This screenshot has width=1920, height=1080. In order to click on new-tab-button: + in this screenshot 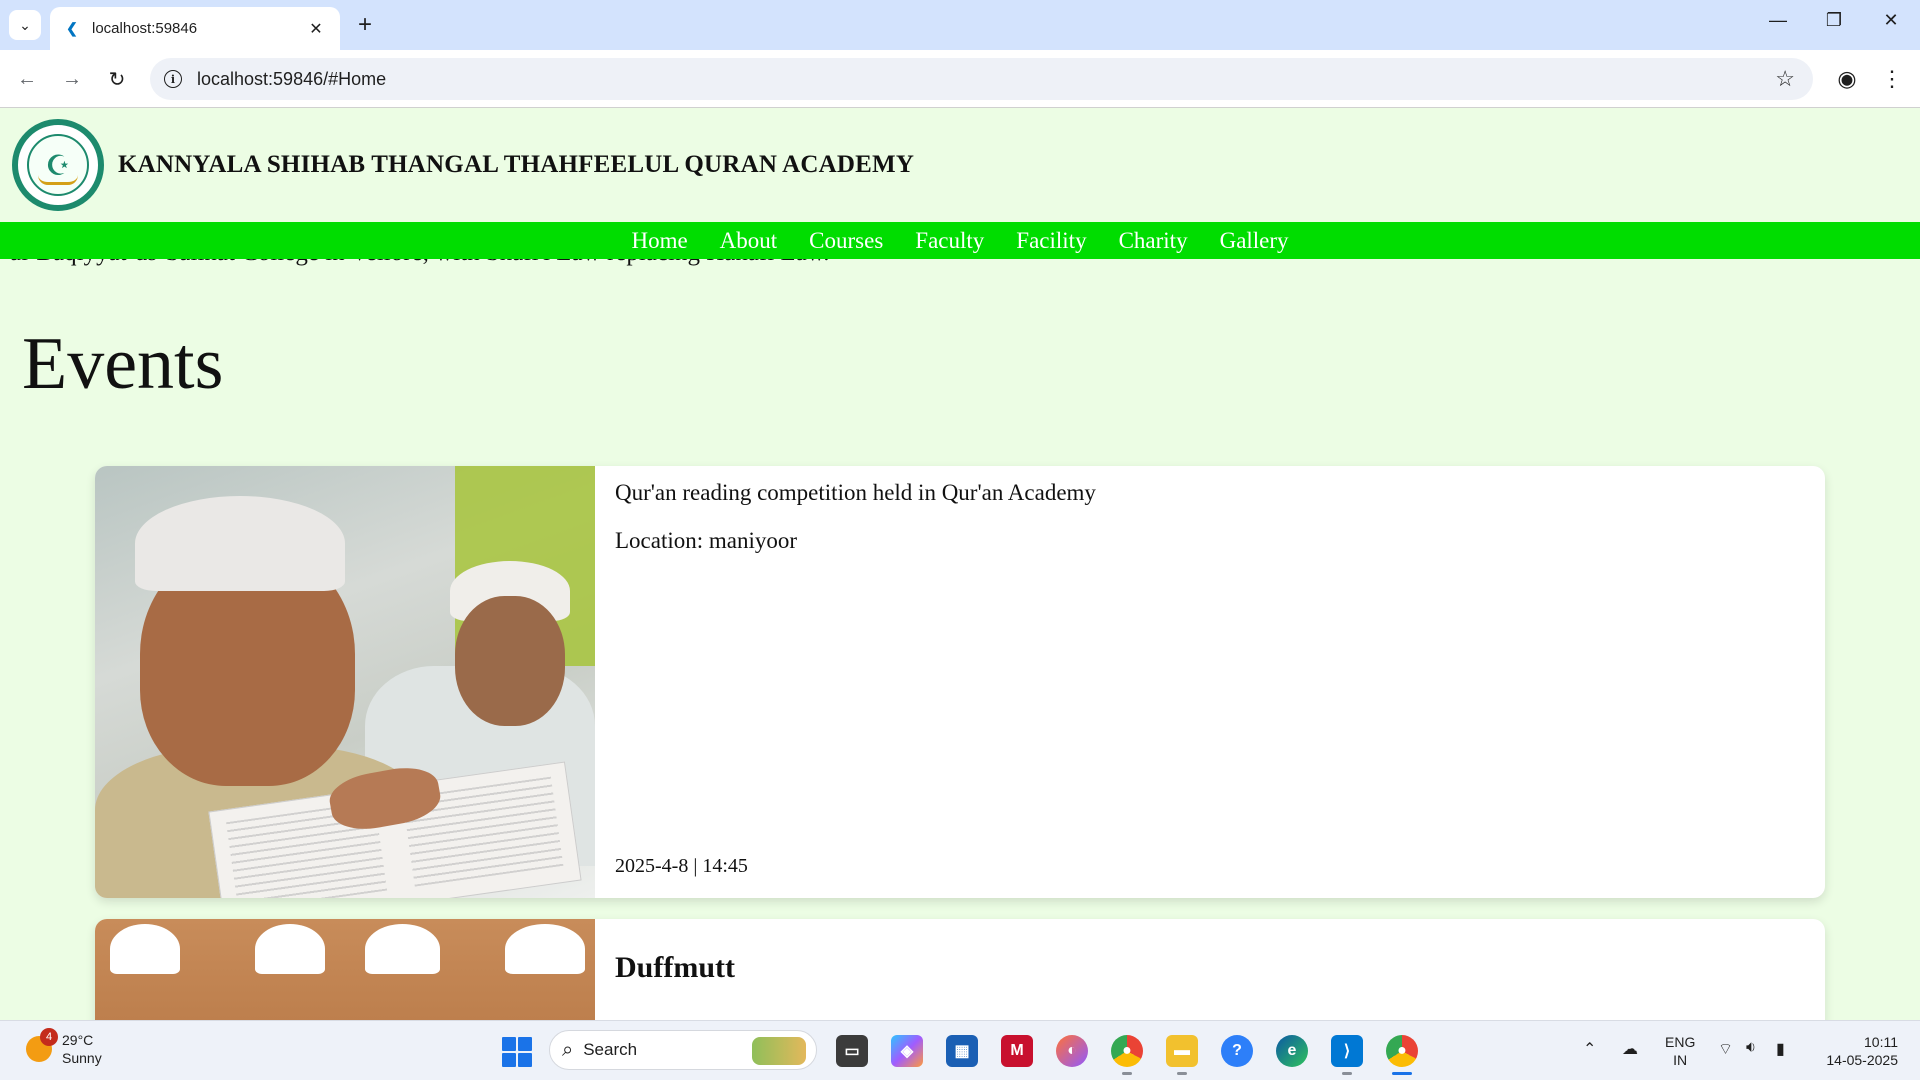, I will do `click(365, 24)`.